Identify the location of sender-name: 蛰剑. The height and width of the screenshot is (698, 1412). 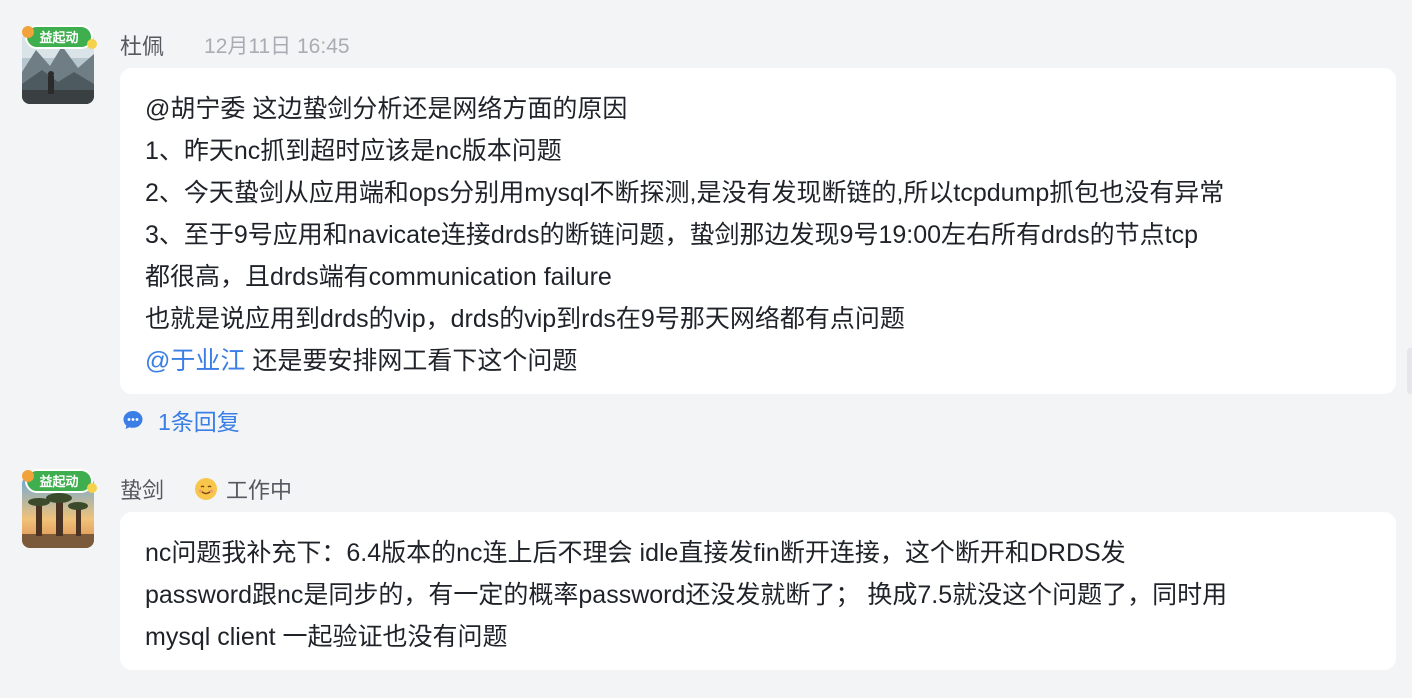
(142, 489).